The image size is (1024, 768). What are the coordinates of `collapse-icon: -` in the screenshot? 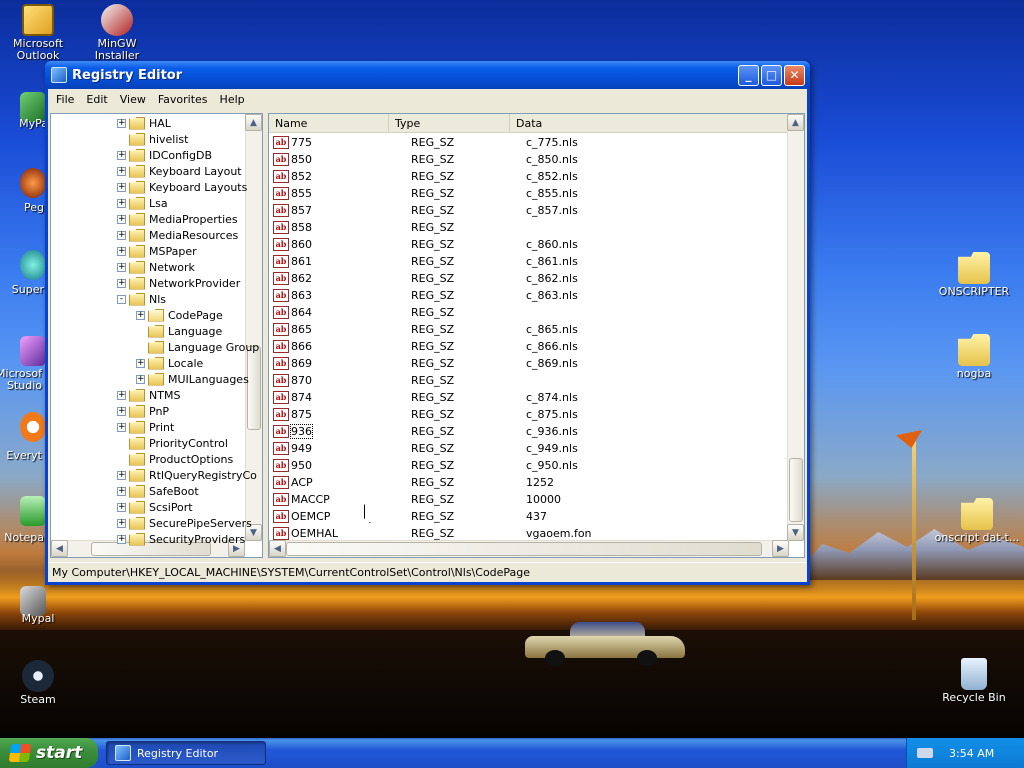 It's located at (121, 299).